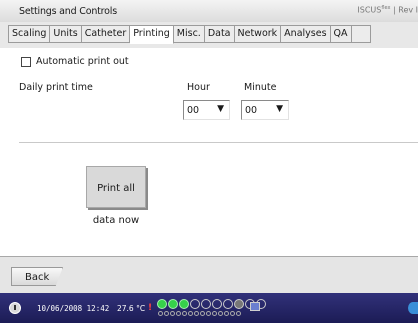 The image size is (418, 323). What do you see at coordinates (131, 308) in the screenshot?
I see `status-temperature: 27.6 °C` at bounding box center [131, 308].